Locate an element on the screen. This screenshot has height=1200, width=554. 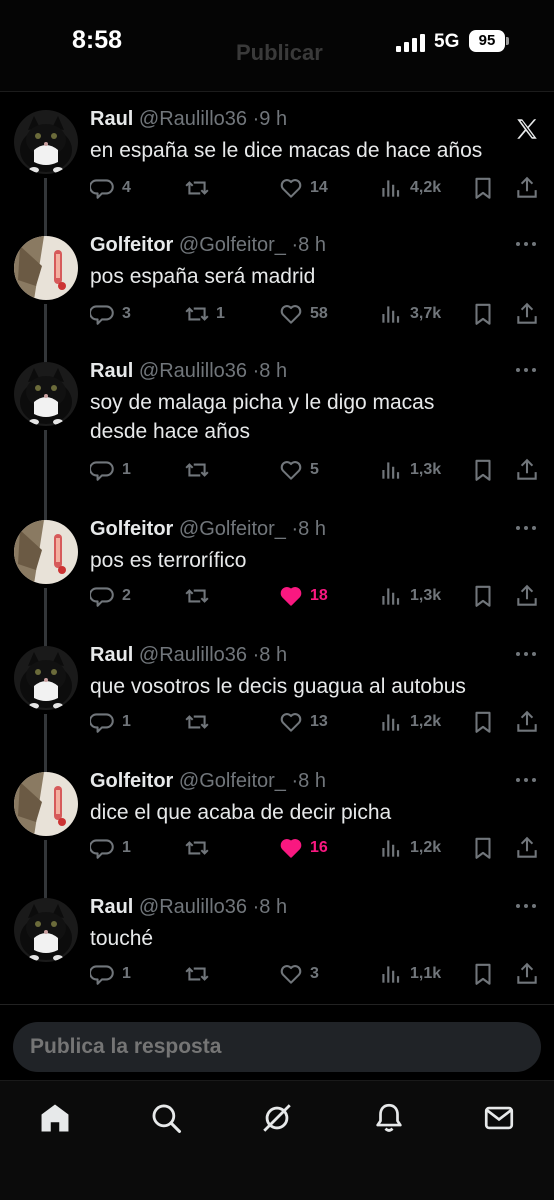
views-button: 3,7k is located at coordinates (409, 314).